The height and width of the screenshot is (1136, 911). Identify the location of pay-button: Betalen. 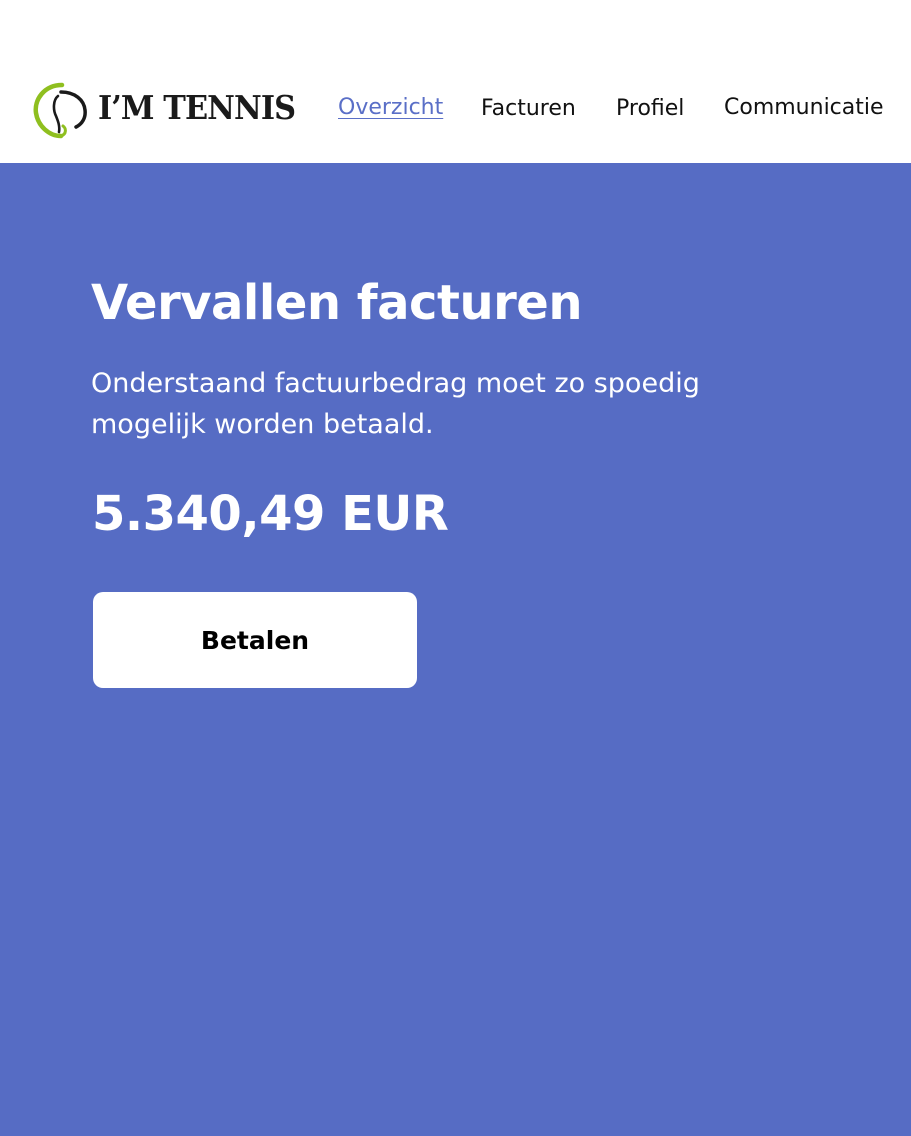
(255, 640).